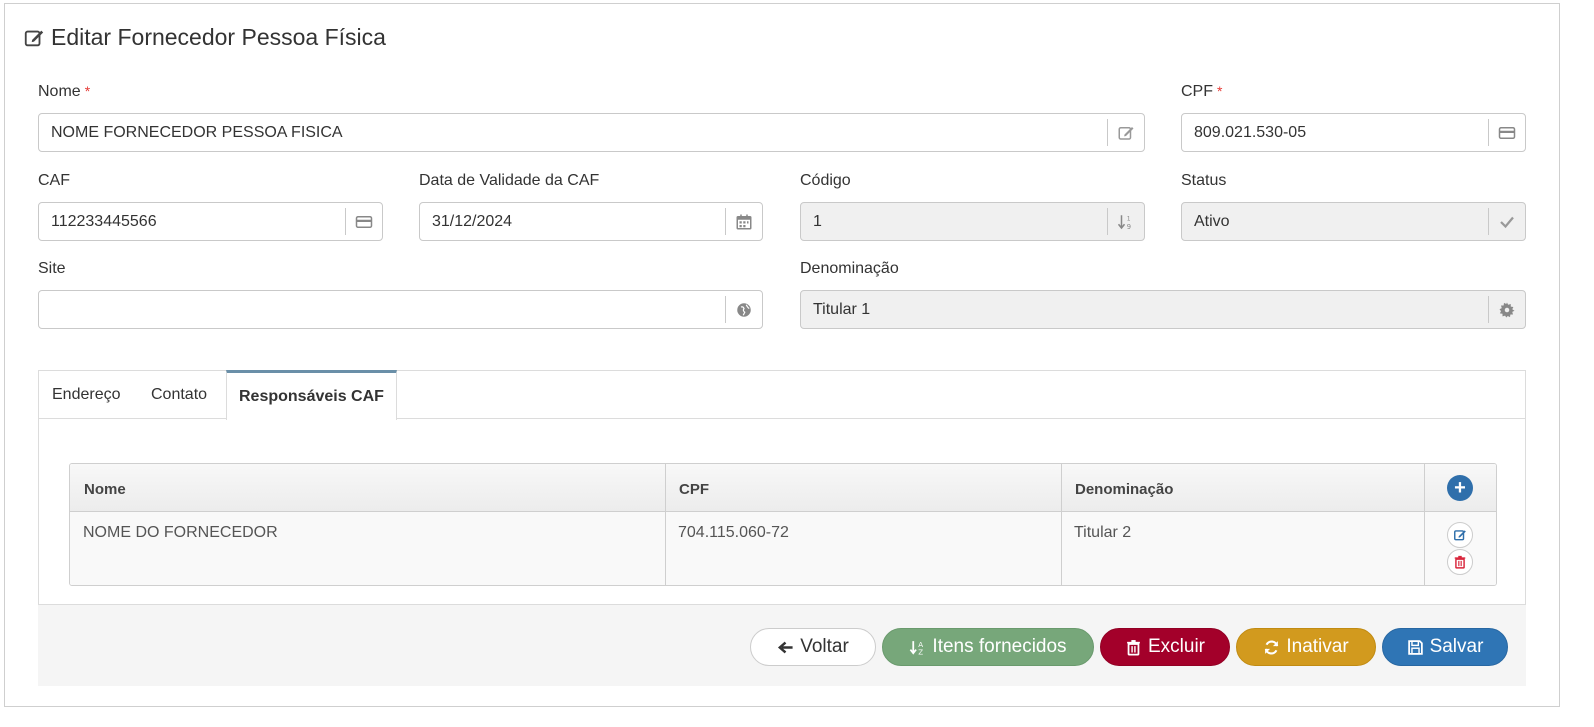  I want to click on denominacao-label: Denominação, so click(849, 268).